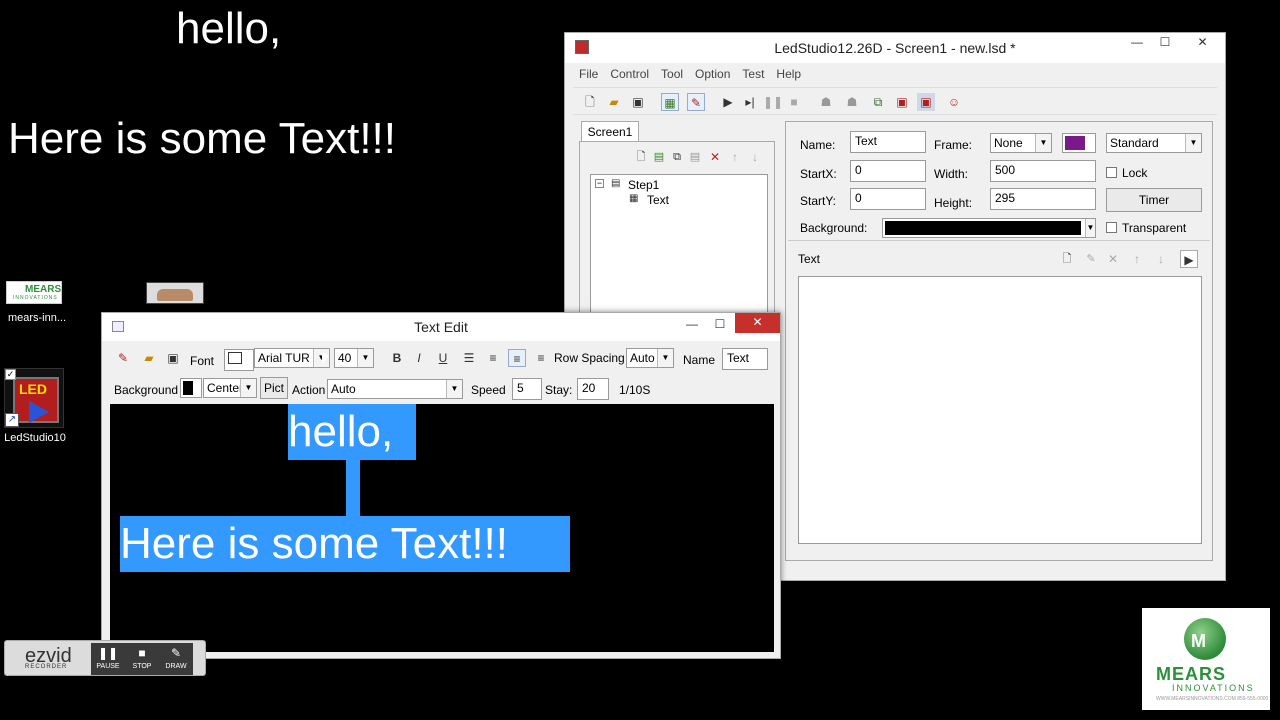 The height and width of the screenshot is (720, 1280). Describe the element at coordinates (43, 289) in the screenshot. I see `mears-icon-logo-text: MEARS` at that location.